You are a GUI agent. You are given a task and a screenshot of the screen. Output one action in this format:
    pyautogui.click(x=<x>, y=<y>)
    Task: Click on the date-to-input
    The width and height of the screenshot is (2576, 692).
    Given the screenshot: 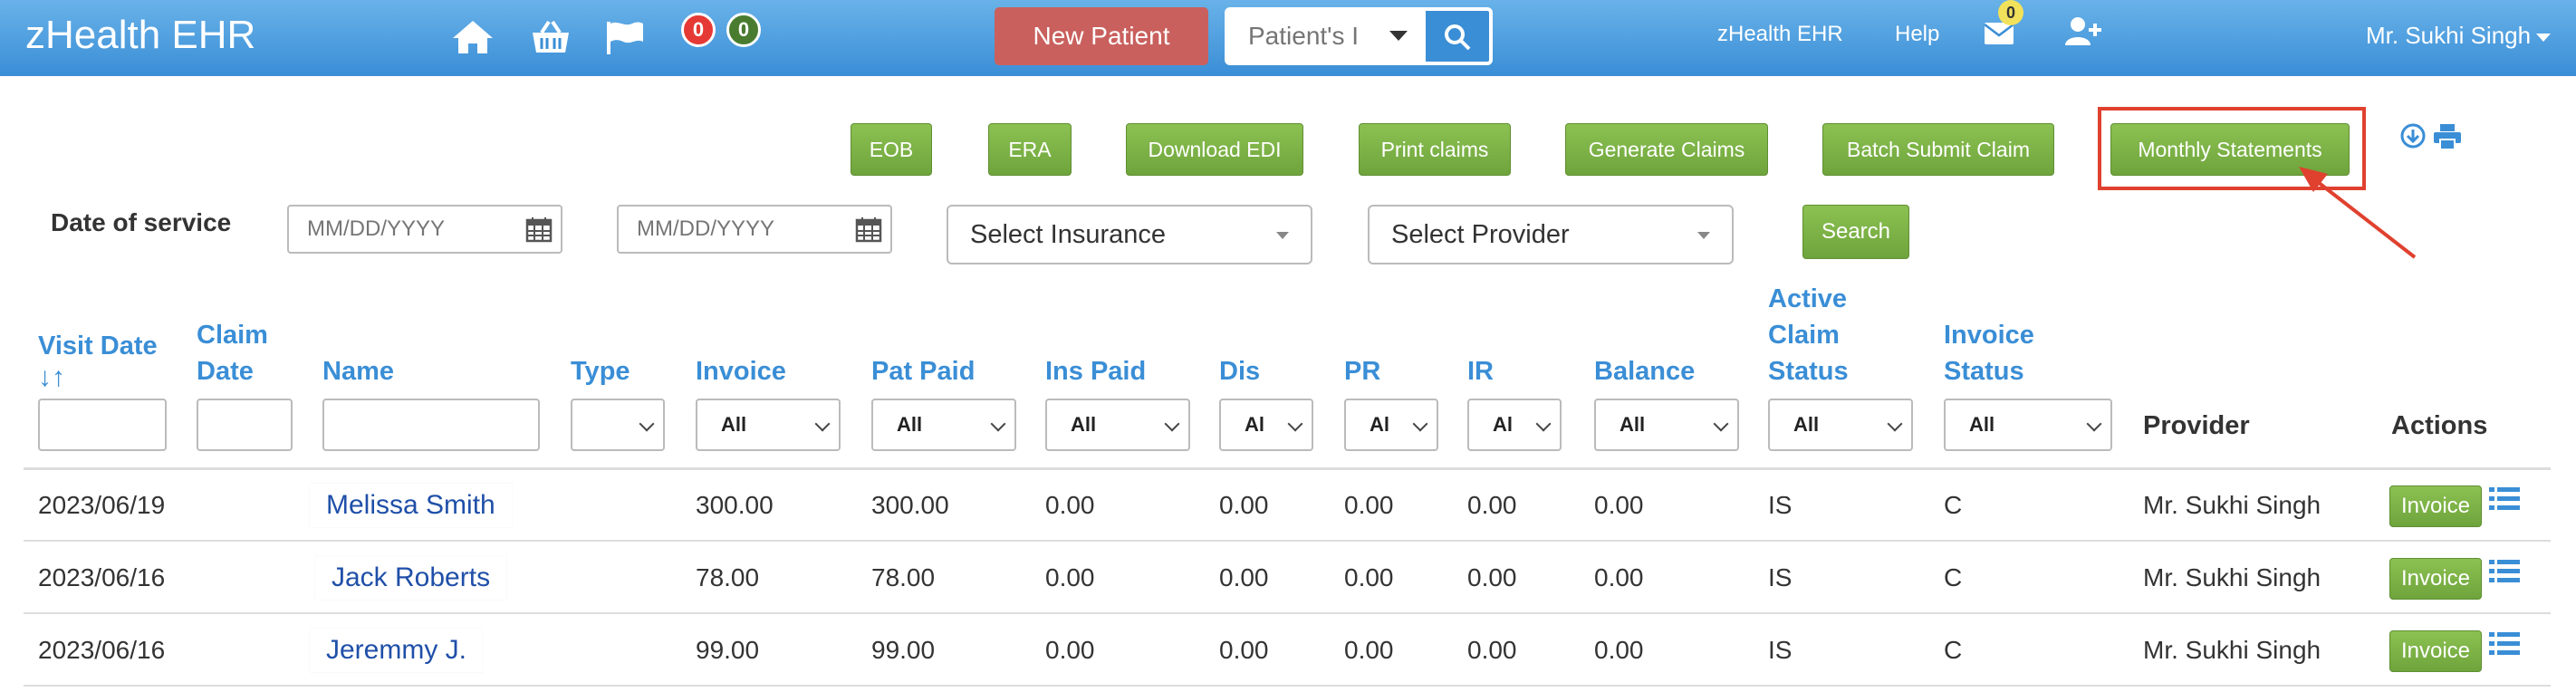 What is the action you would take?
    pyautogui.click(x=754, y=230)
    